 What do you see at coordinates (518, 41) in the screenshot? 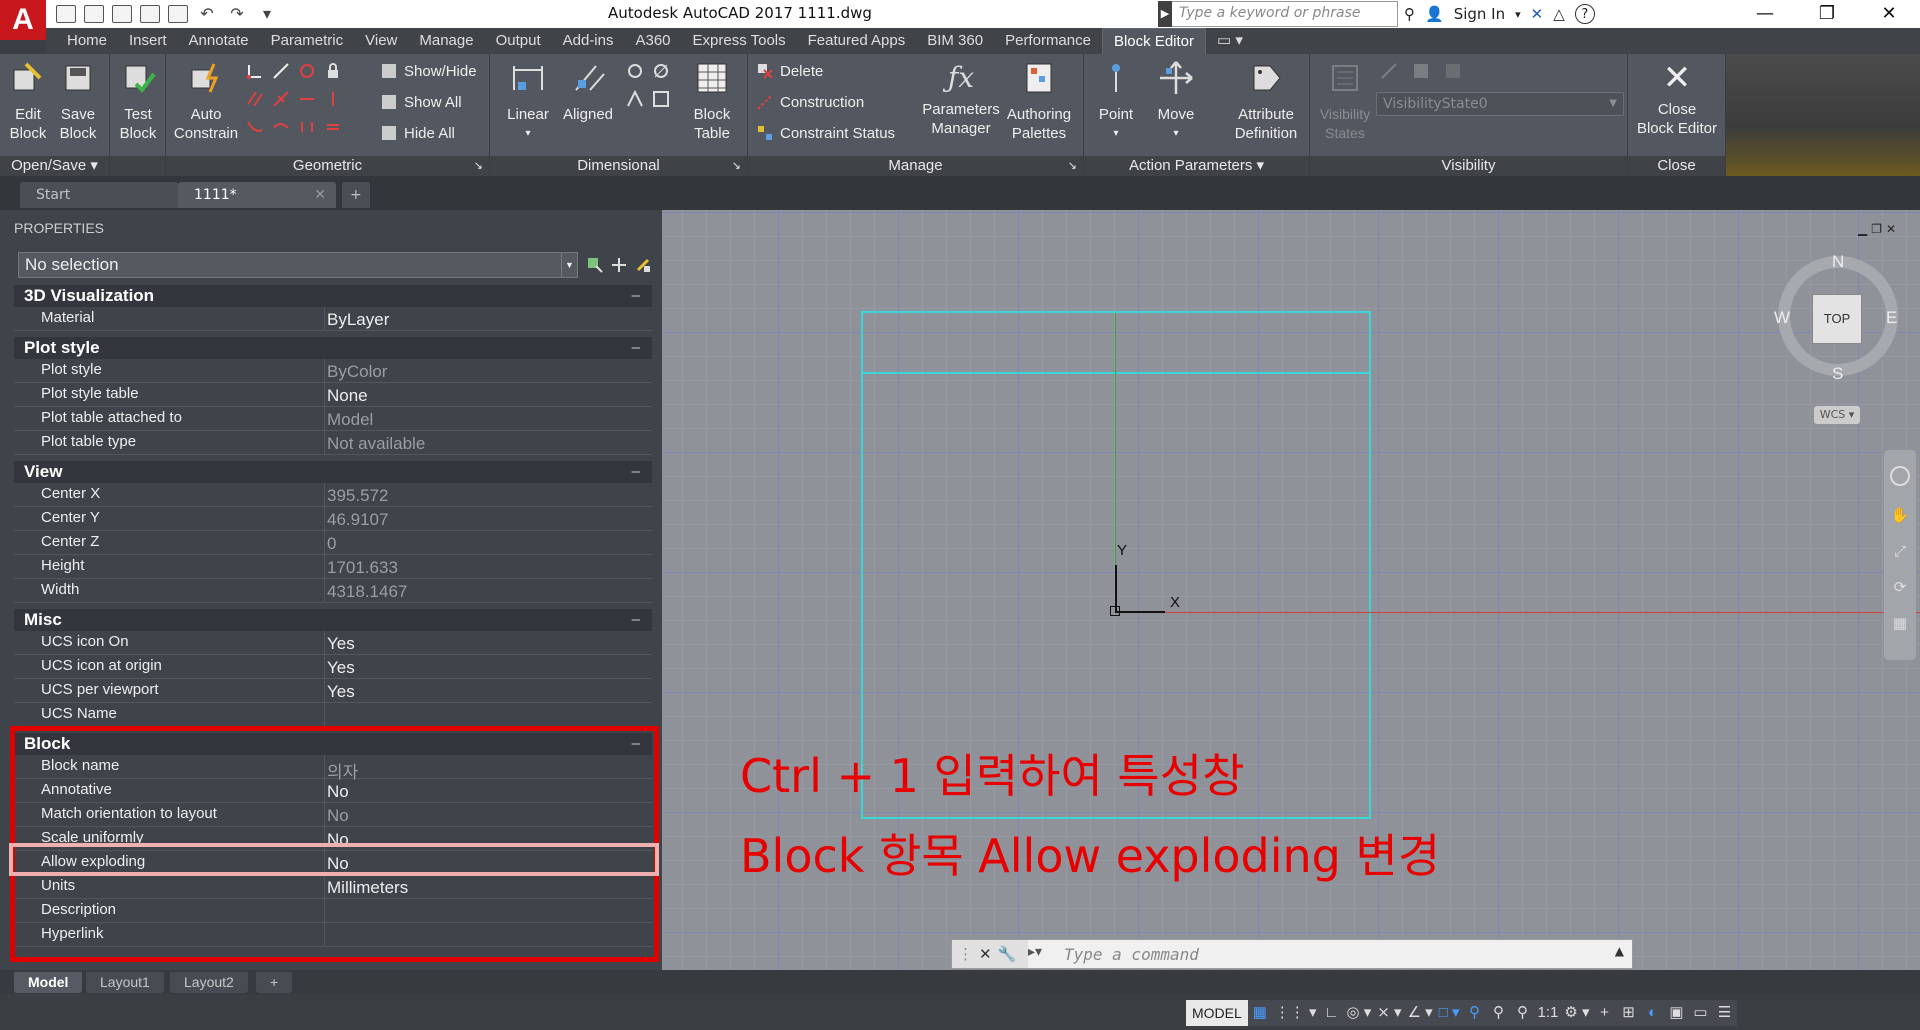
I see `tab-output: Output` at bounding box center [518, 41].